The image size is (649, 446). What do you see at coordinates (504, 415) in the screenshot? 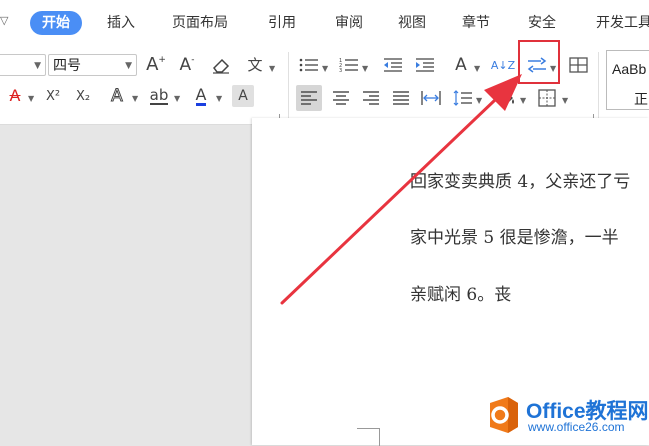
I see `office-logo-icon` at bounding box center [504, 415].